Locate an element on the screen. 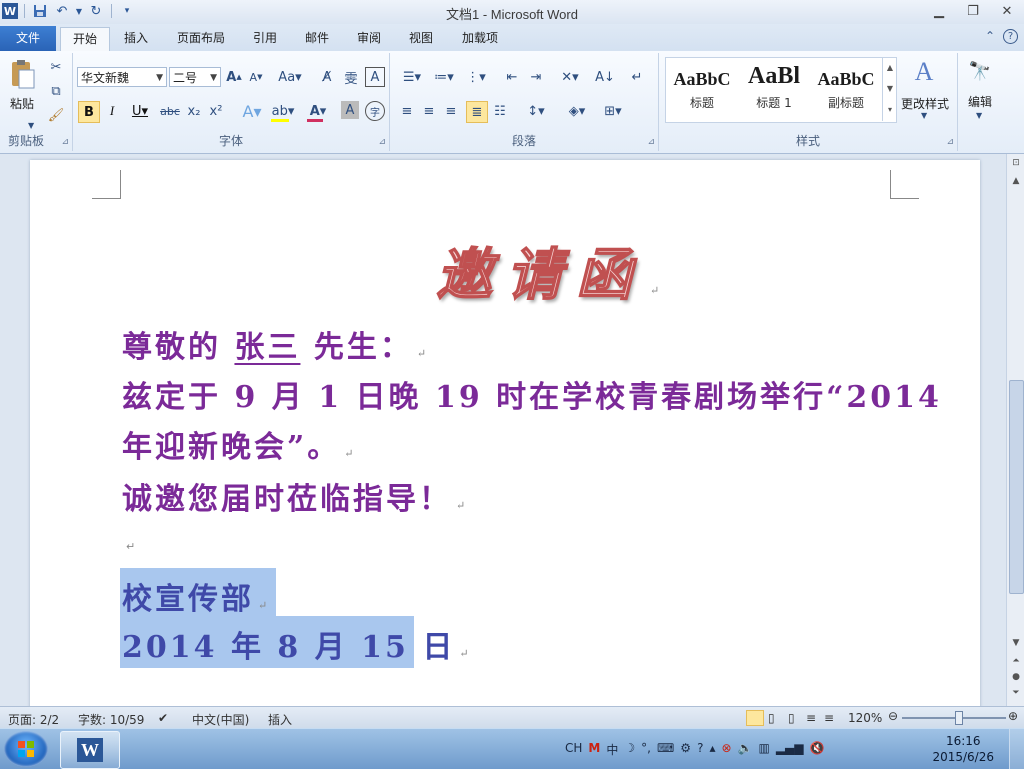 The width and height of the screenshot is (1024, 769). browse-object-icon: ● is located at coordinates (1016, 677).